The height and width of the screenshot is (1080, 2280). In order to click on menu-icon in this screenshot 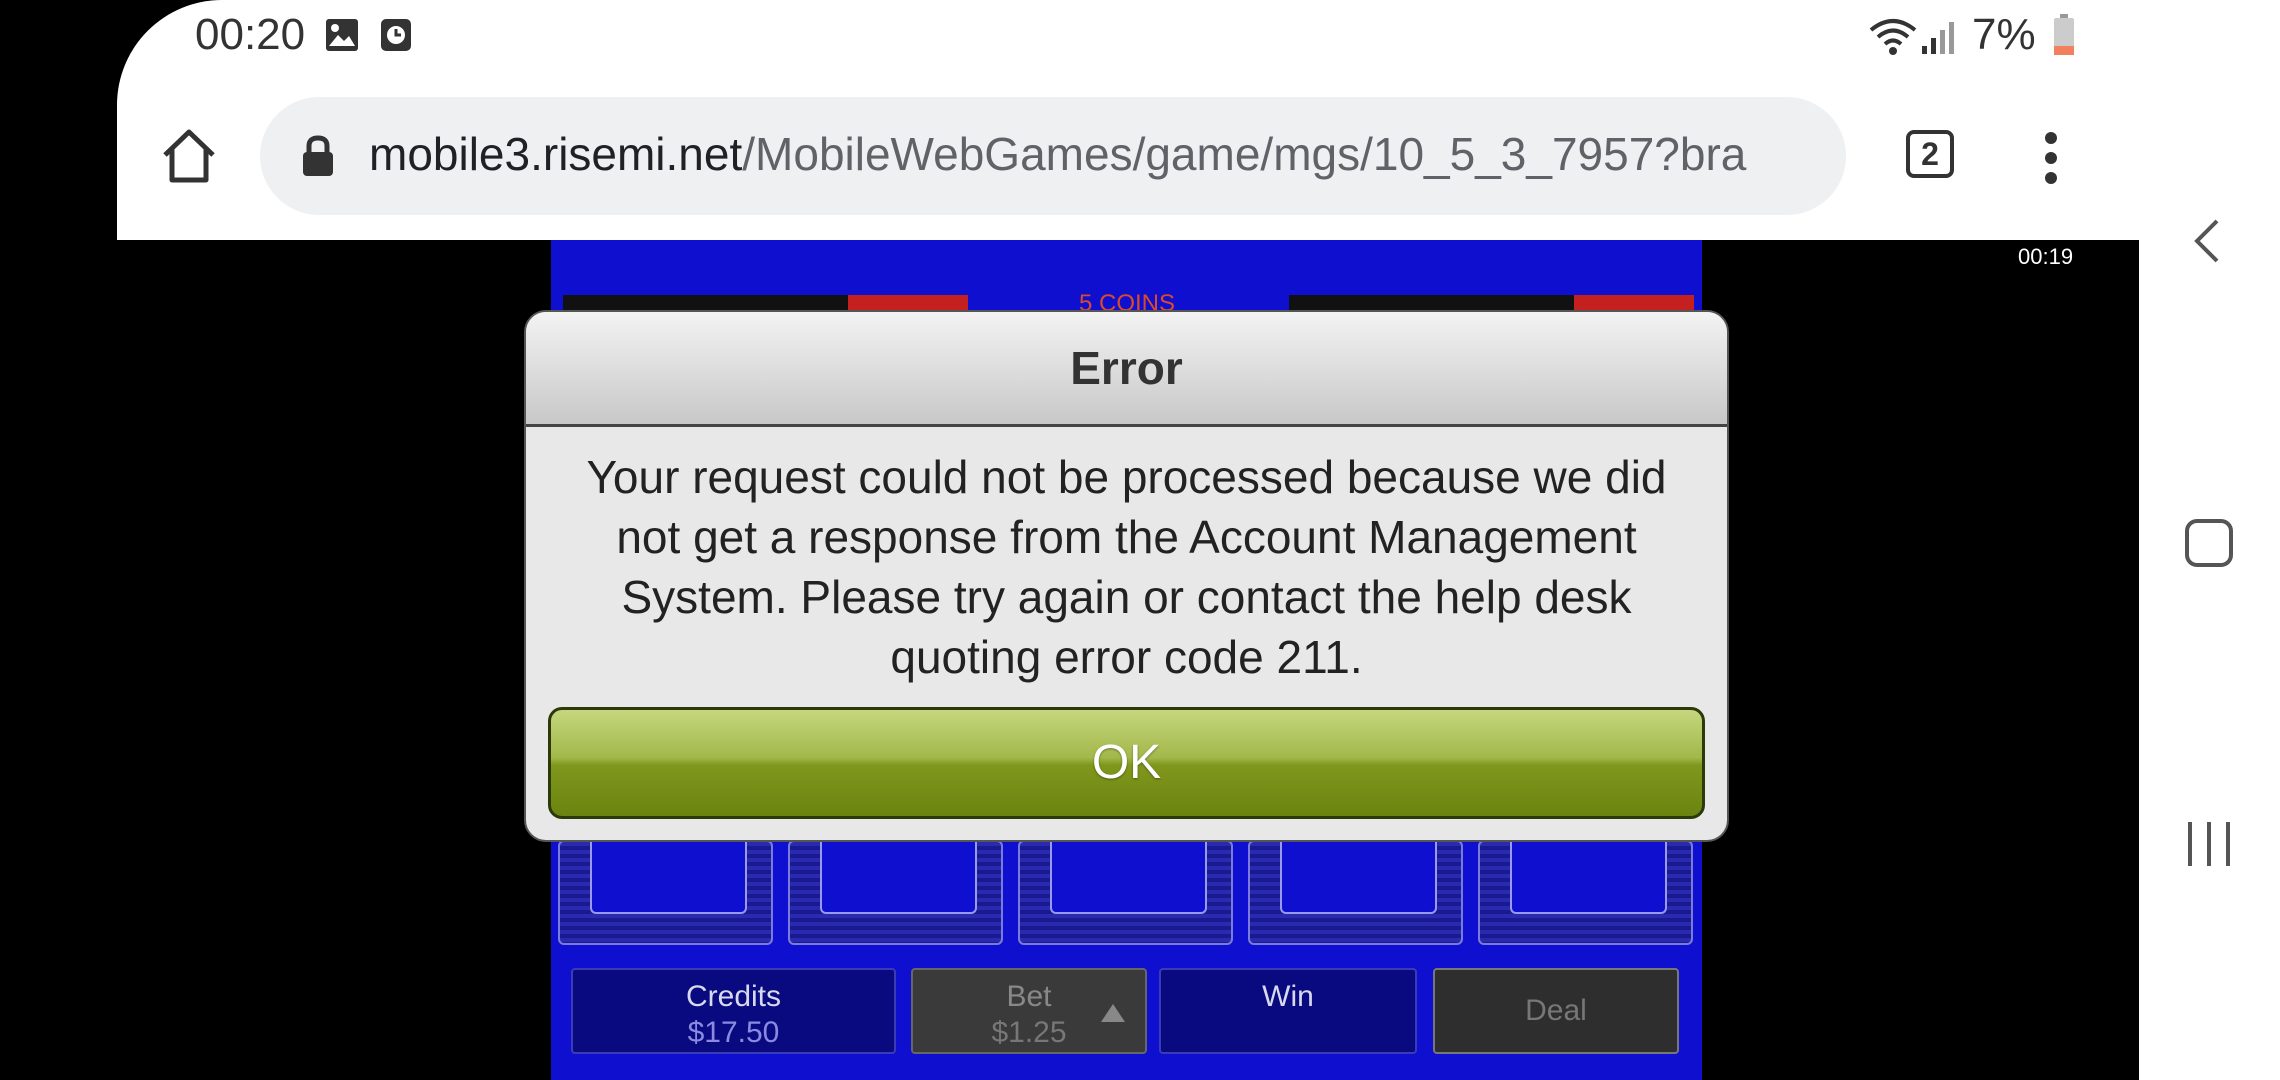, I will do `click(2051, 158)`.